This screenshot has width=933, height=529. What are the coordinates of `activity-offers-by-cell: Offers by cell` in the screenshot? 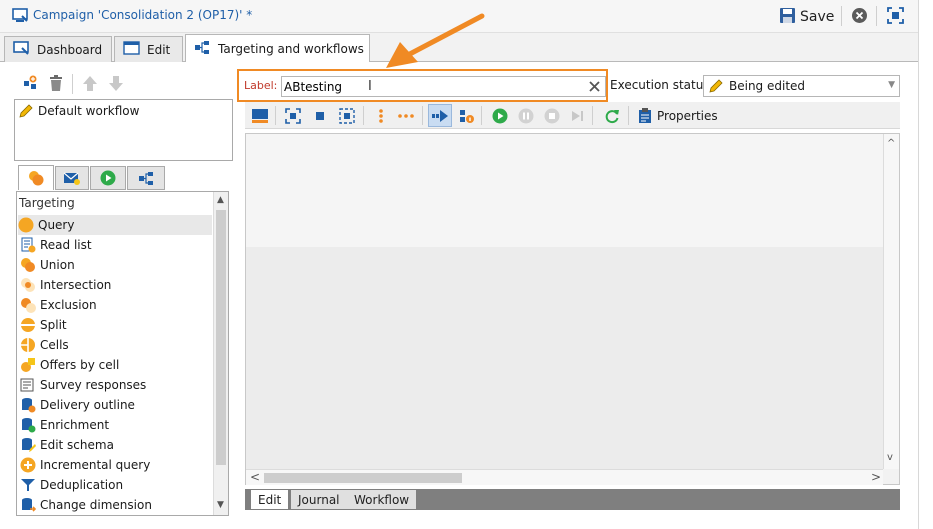 It's located at (69, 365).